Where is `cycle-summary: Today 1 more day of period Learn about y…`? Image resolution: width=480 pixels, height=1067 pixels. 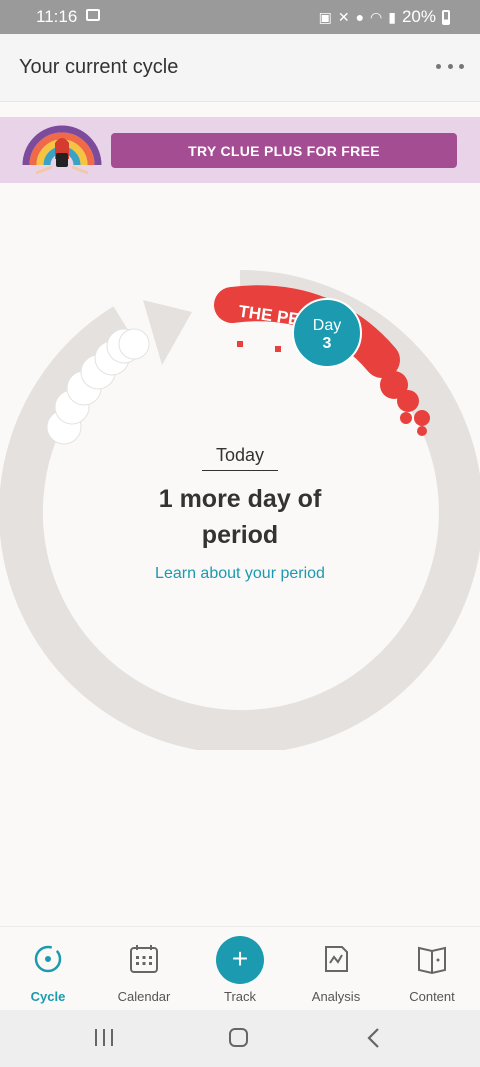
cycle-summary: Today 1 more day of period Learn about y… is located at coordinates (240, 514).